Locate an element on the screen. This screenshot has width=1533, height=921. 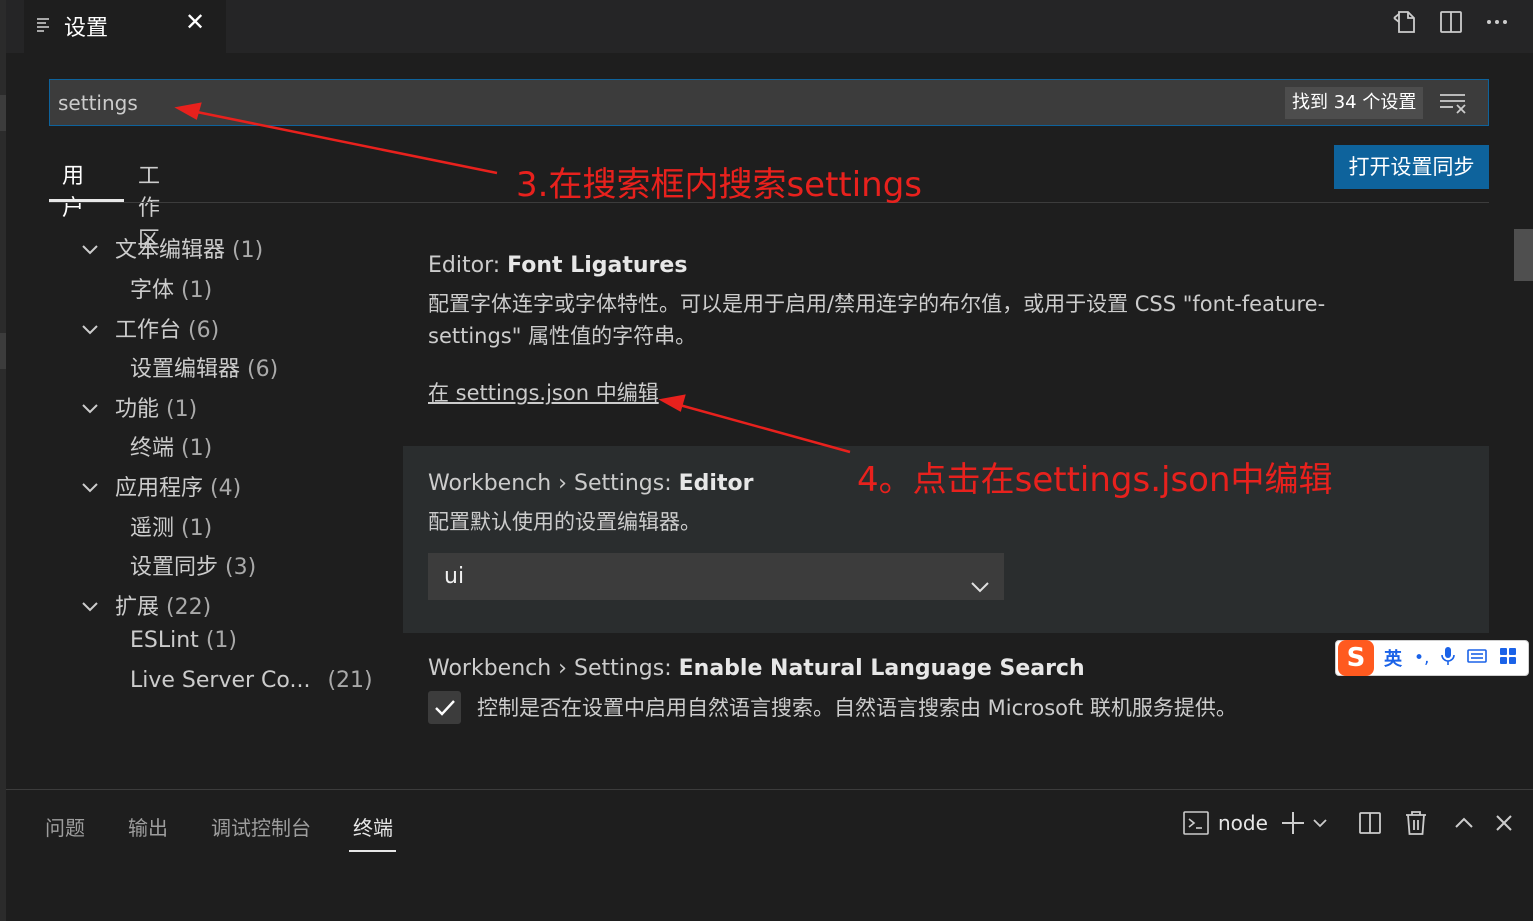
new-terminal-icon is located at coordinates (1293, 823).